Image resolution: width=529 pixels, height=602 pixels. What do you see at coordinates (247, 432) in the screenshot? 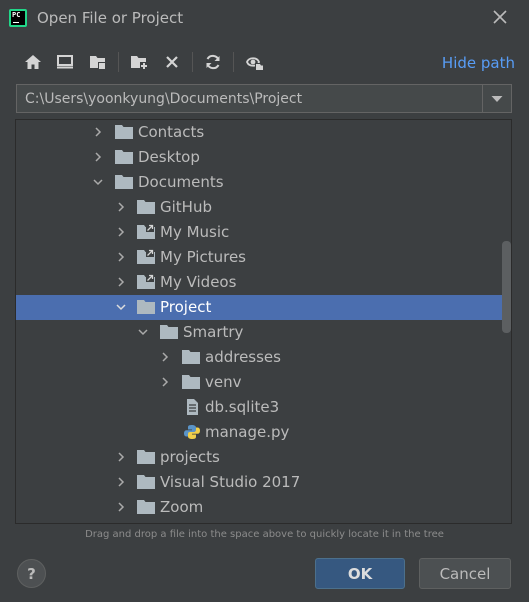
I see `tree-item-label: manage.py` at bounding box center [247, 432].